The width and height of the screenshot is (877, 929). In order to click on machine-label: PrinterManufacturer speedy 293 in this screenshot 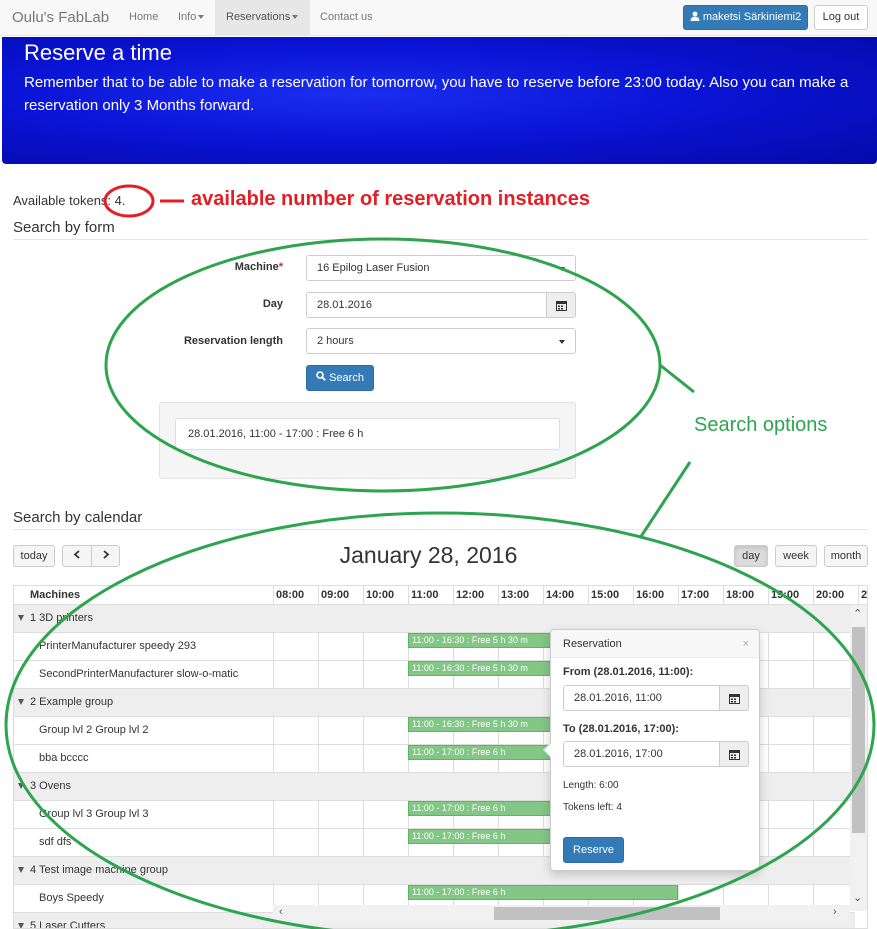, I will do `click(118, 646)`.